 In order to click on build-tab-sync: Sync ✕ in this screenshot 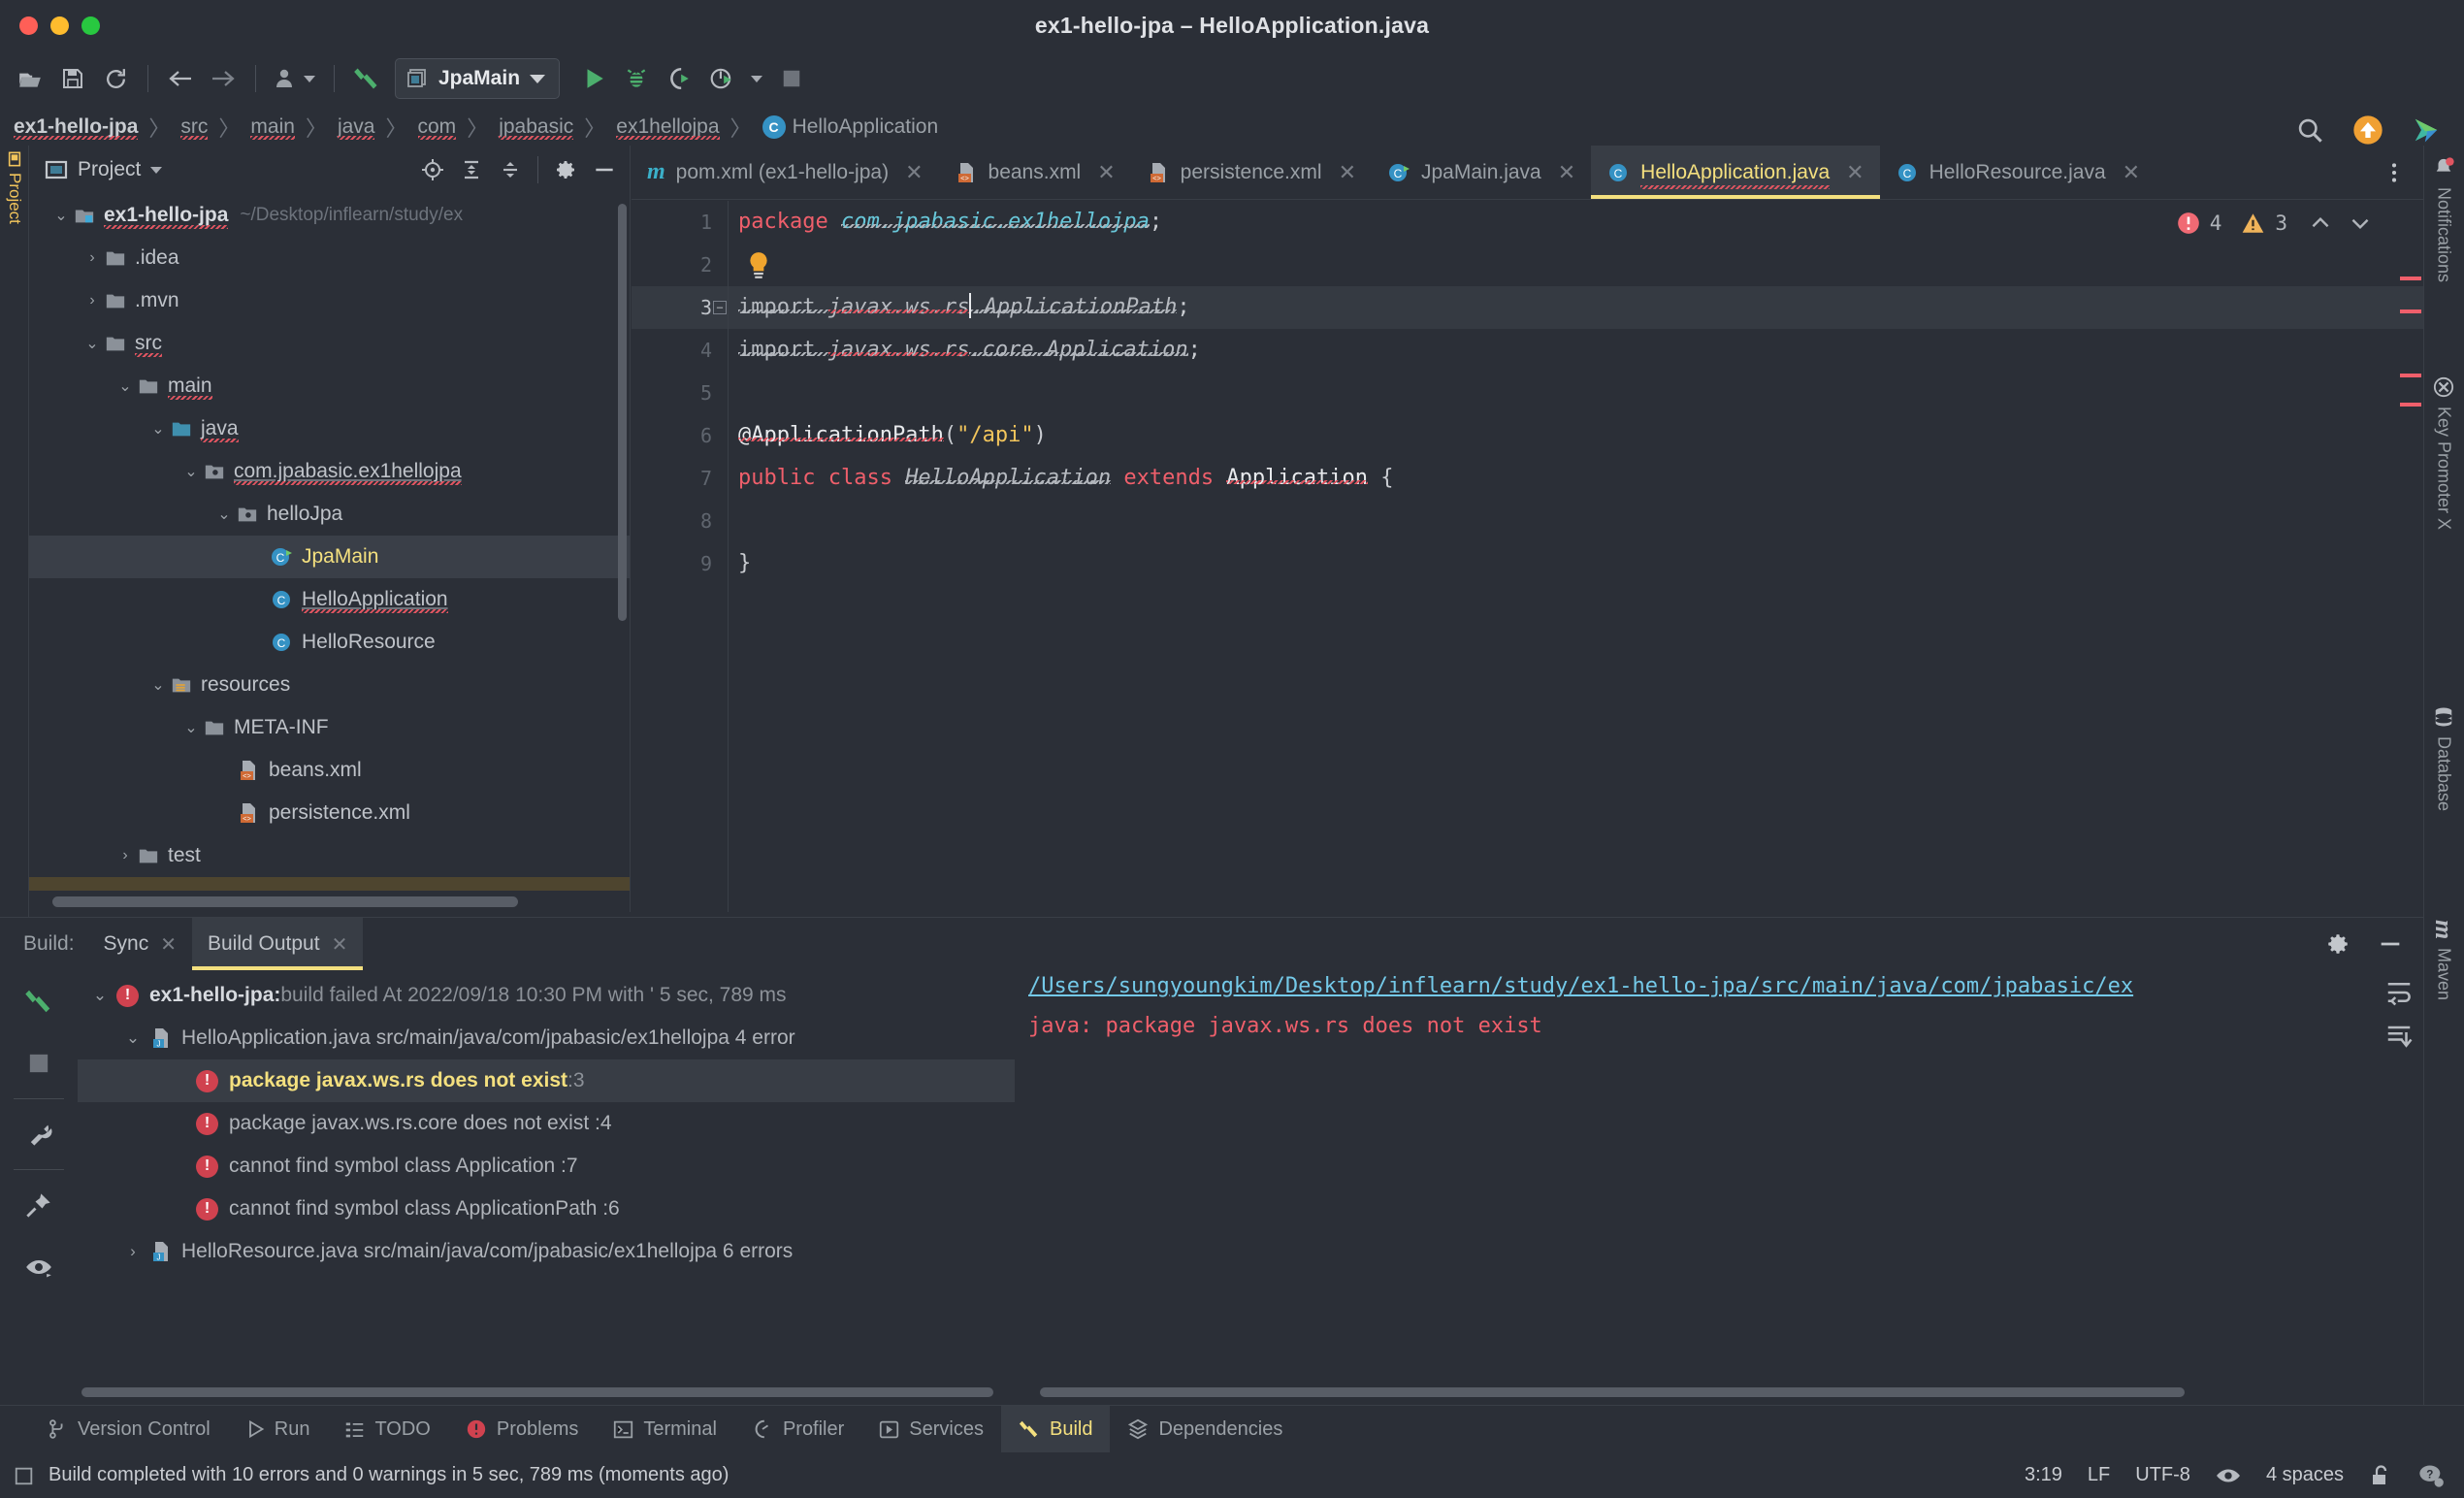, I will do `click(140, 944)`.